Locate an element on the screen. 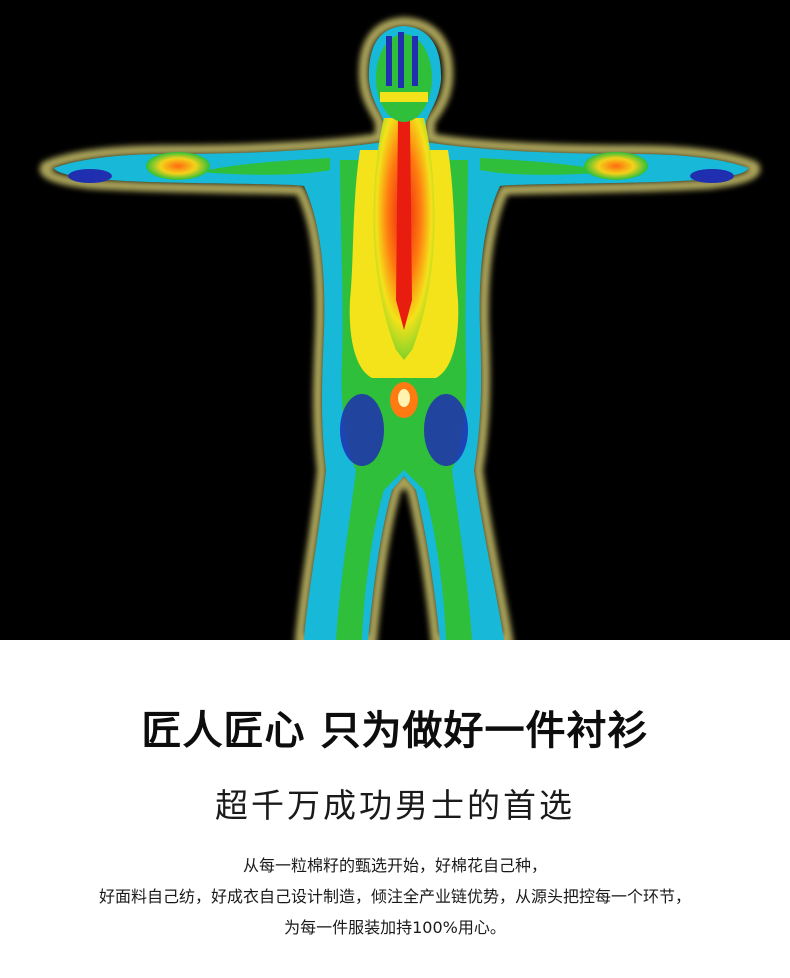  body-line-2: 好面料自己纺，好成衣自己设计制造，倾注全产业链优势，从源头把控每一个环节， is located at coordinates (394, 896).